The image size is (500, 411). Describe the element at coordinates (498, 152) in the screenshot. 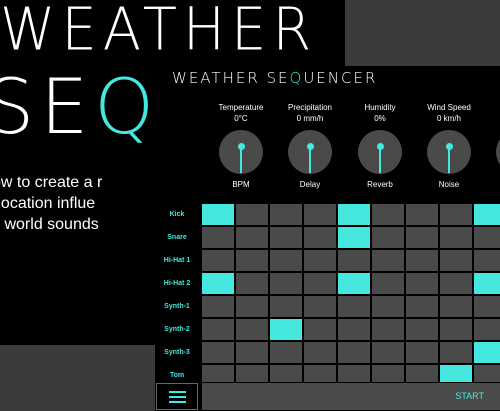

I see `partial-knob` at that location.